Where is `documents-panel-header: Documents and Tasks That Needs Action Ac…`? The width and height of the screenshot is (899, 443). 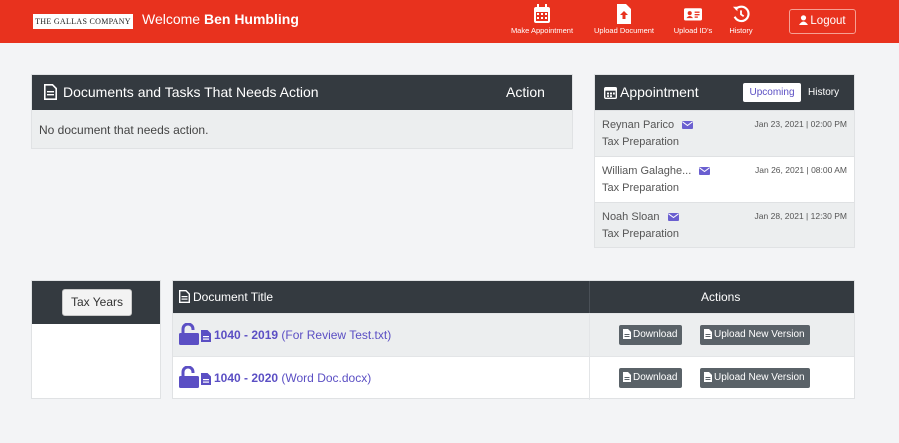
documents-panel-header: Documents and Tasks That Needs Action Ac… is located at coordinates (302, 92).